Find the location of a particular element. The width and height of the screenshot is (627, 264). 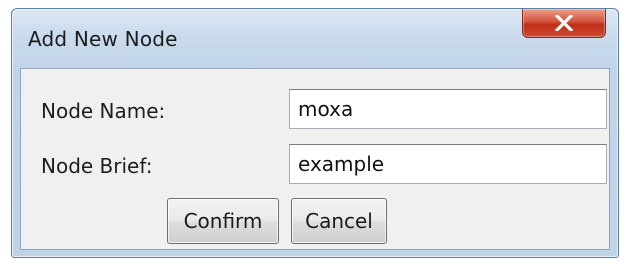

close-button is located at coordinates (564, 23).